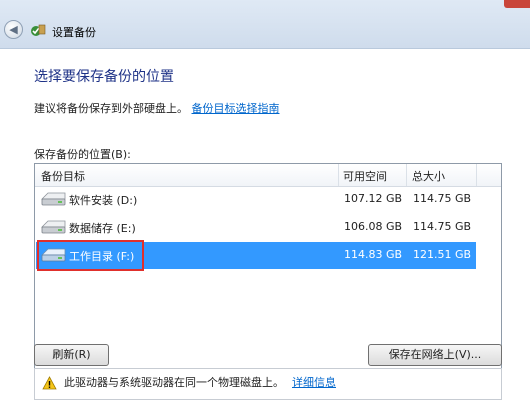  What do you see at coordinates (256, 227) in the screenshot?
I see `list-item: 数据储存 (E:) 106.08 GB 114.75 GB` at bounding box center [256, 227].